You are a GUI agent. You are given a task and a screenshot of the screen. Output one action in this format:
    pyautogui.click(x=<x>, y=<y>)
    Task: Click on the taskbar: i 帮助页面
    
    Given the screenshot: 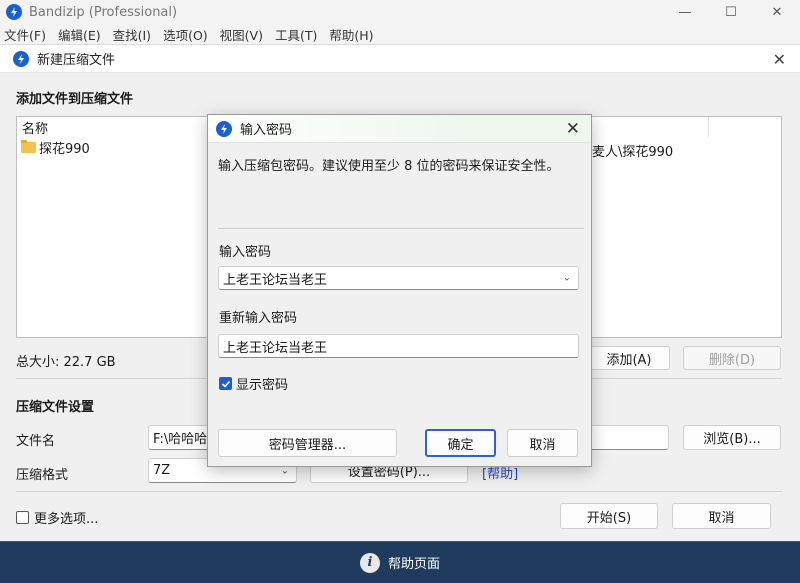 What is the action you would take?
    pyautogui.click(x=400, y=562)
    